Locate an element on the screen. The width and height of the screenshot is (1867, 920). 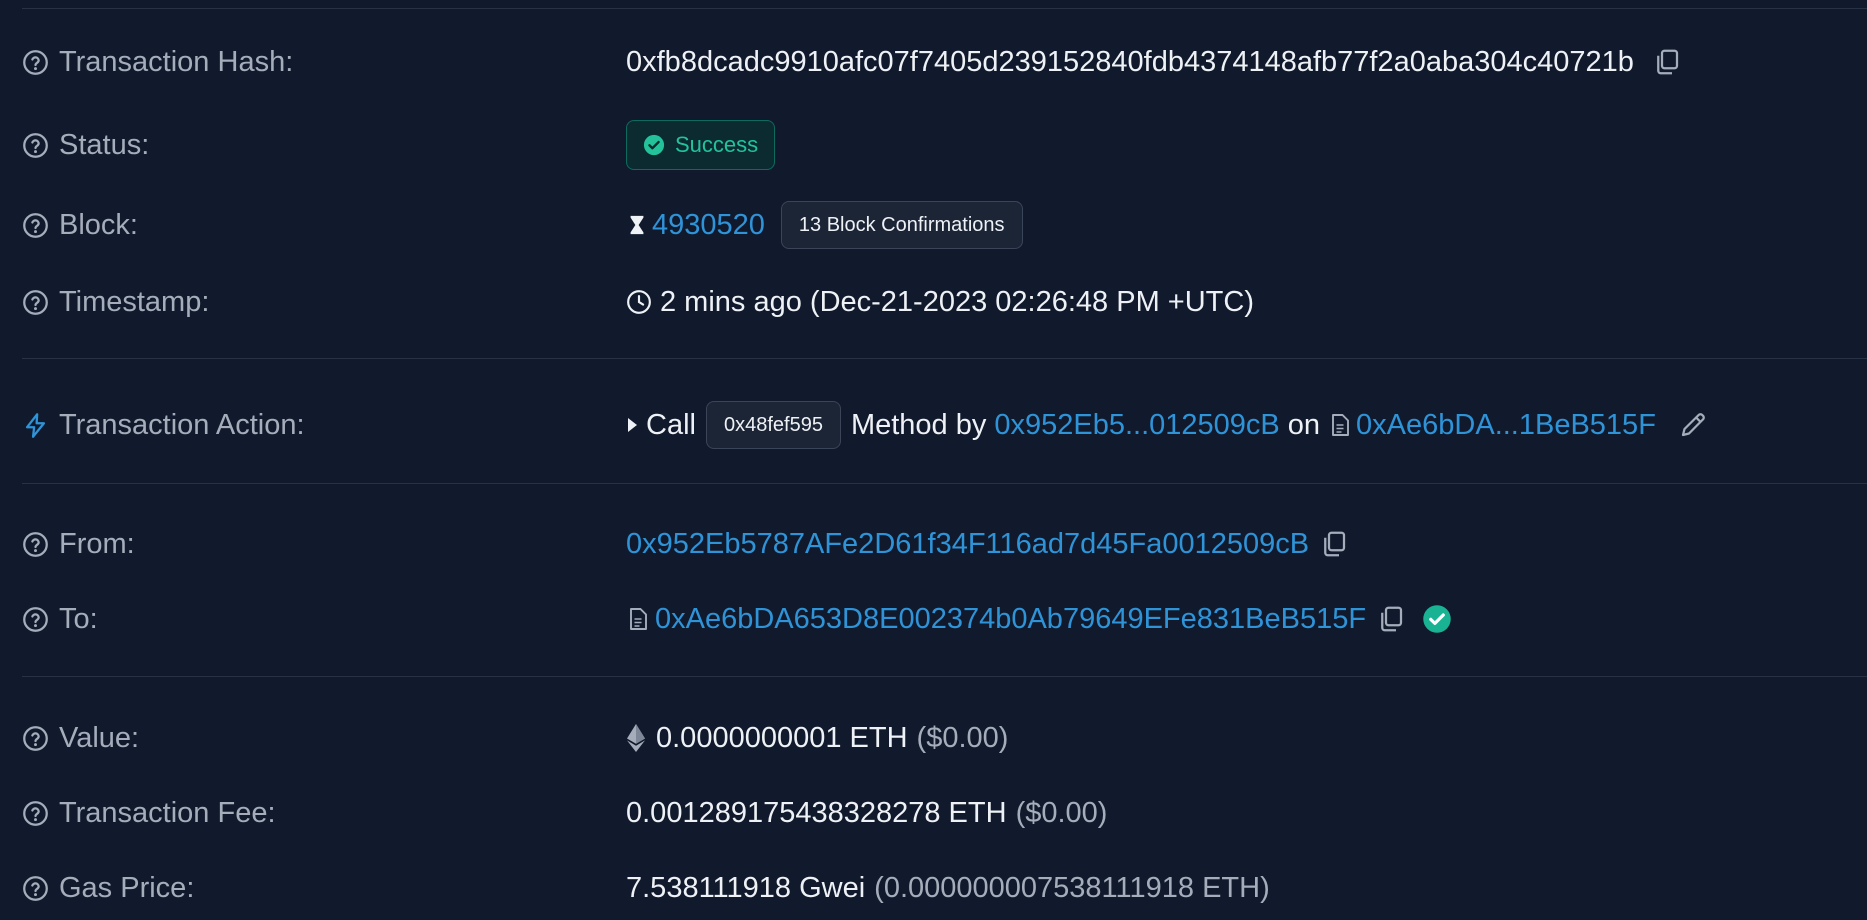
status-badge: Success is located at coordinates (701, 145).